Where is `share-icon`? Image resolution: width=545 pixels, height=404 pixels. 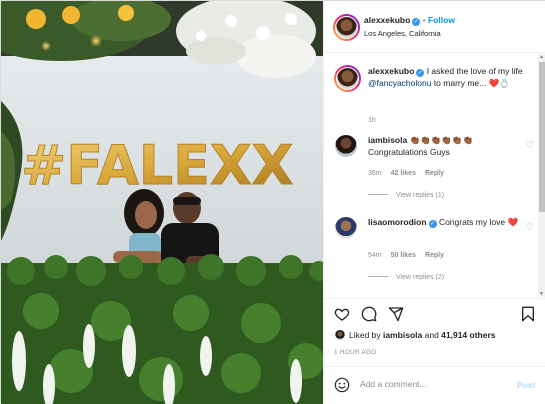 share-icon is located at coordinates (396, 314).